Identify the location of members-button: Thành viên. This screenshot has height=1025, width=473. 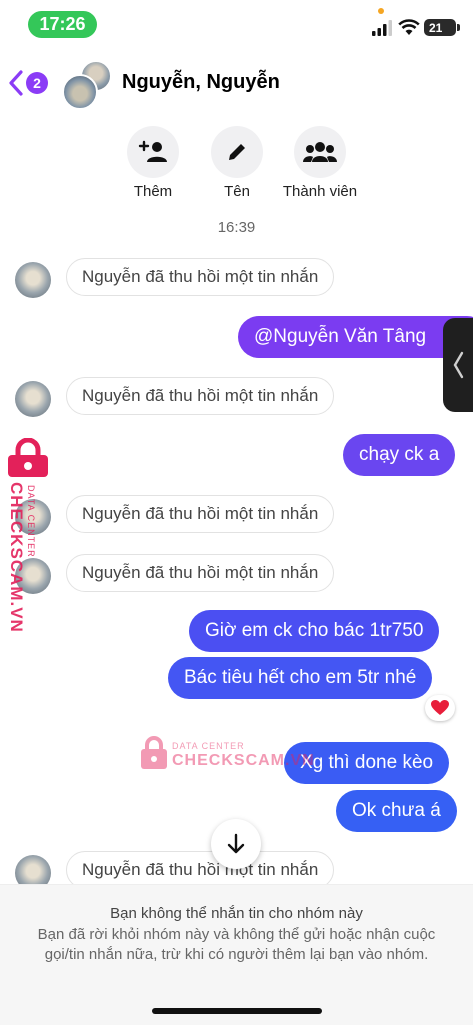
(320, 163).